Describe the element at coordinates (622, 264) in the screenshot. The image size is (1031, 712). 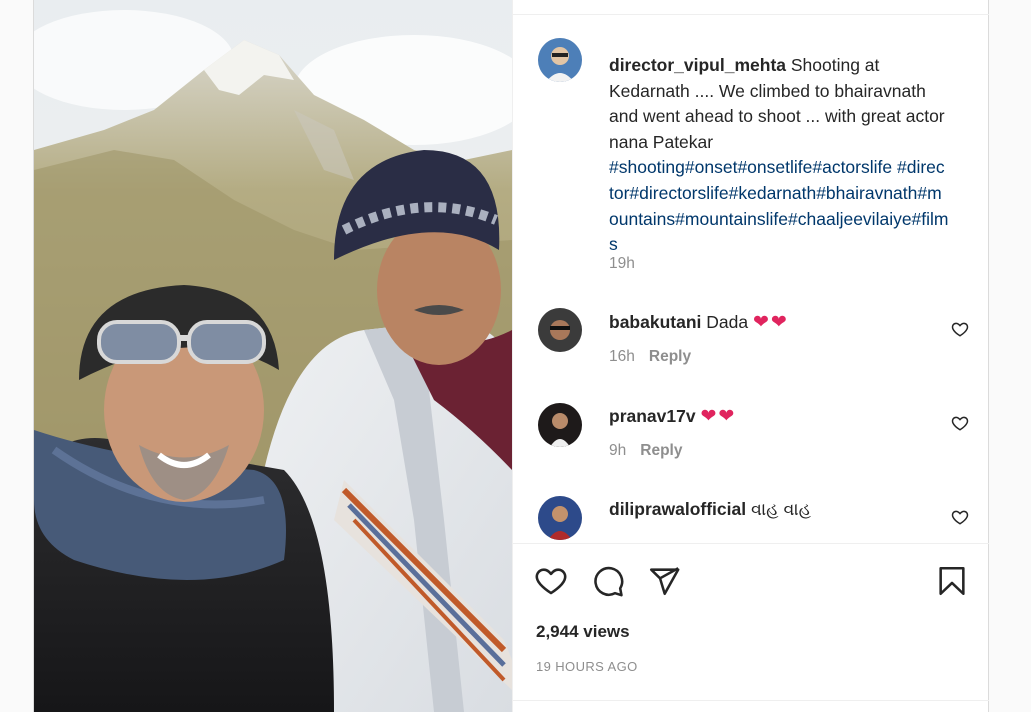
I see `caption-timestamp: 19h` at that location.